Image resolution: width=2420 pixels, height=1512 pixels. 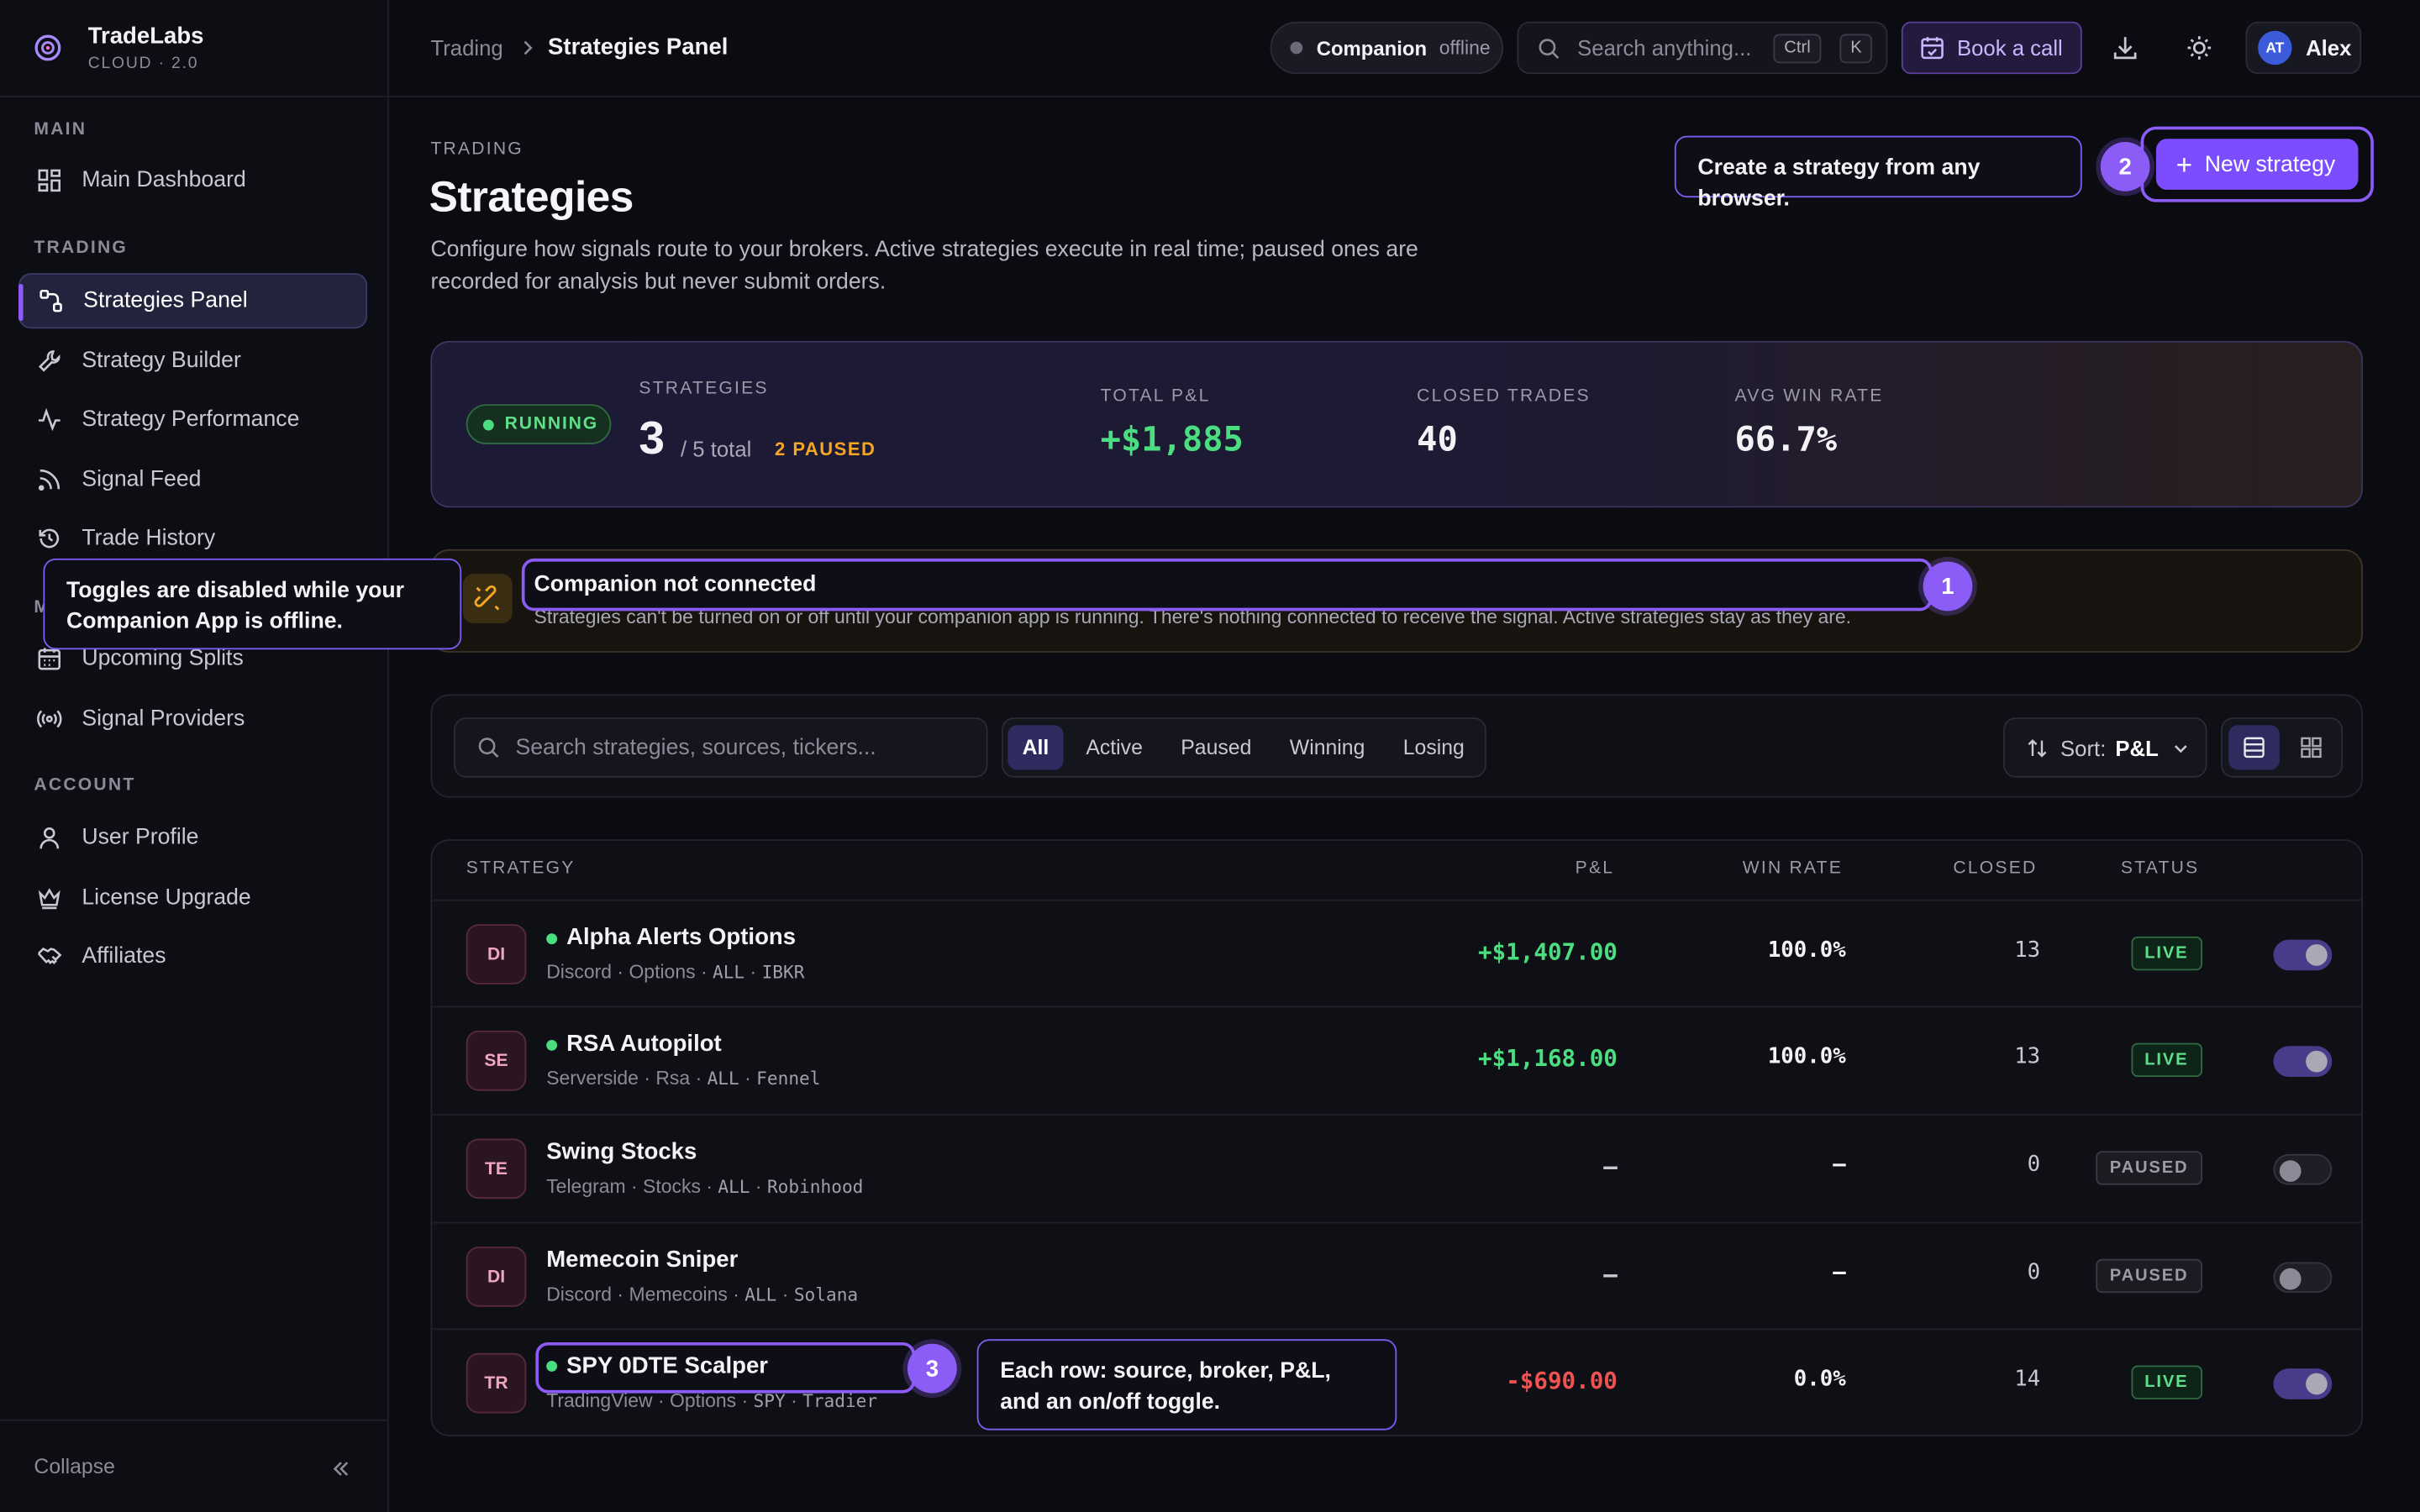 What do you see at coordinates (2275, 48) in the screenshot?
I see `avatar: AT` at bounding box center [2275, 48].